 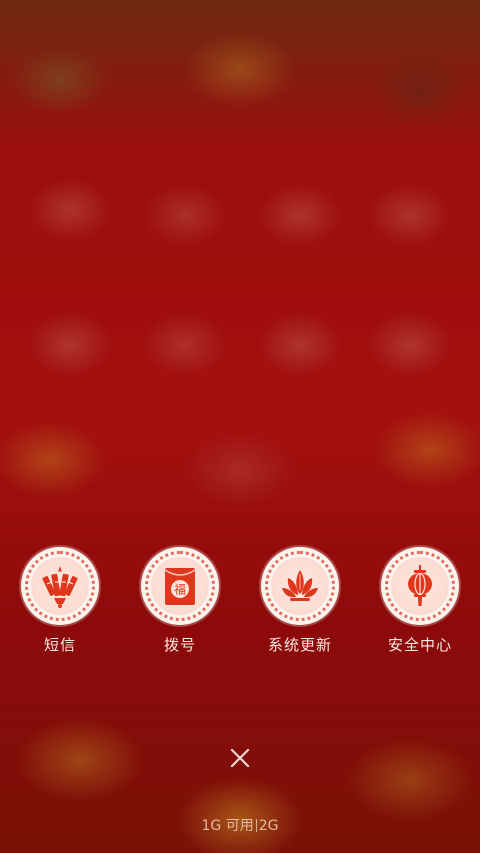 I want to click on system-update-badge, so click(x=300, y=586).